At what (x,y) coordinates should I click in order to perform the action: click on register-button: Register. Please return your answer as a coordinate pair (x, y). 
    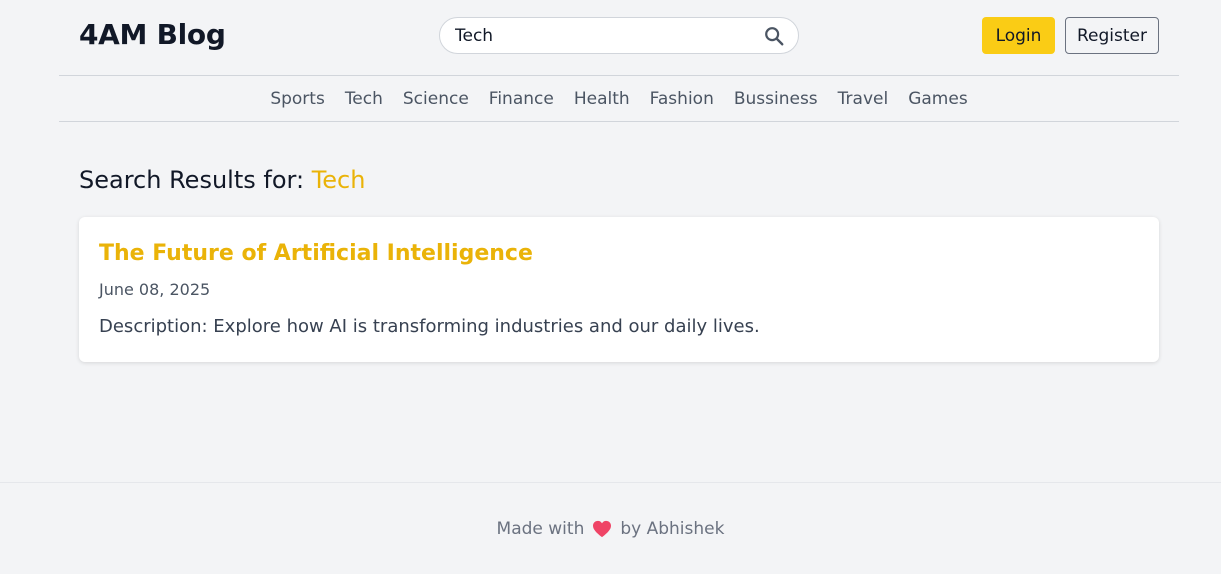
    Looking at the image, I should click on (1112, 35).